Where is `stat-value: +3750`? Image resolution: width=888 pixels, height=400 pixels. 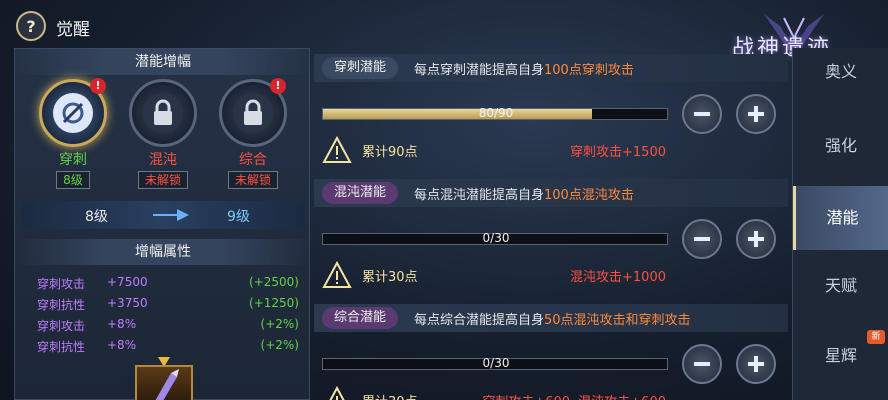
stat-value: +3750 is located at coordinates (127, 303).